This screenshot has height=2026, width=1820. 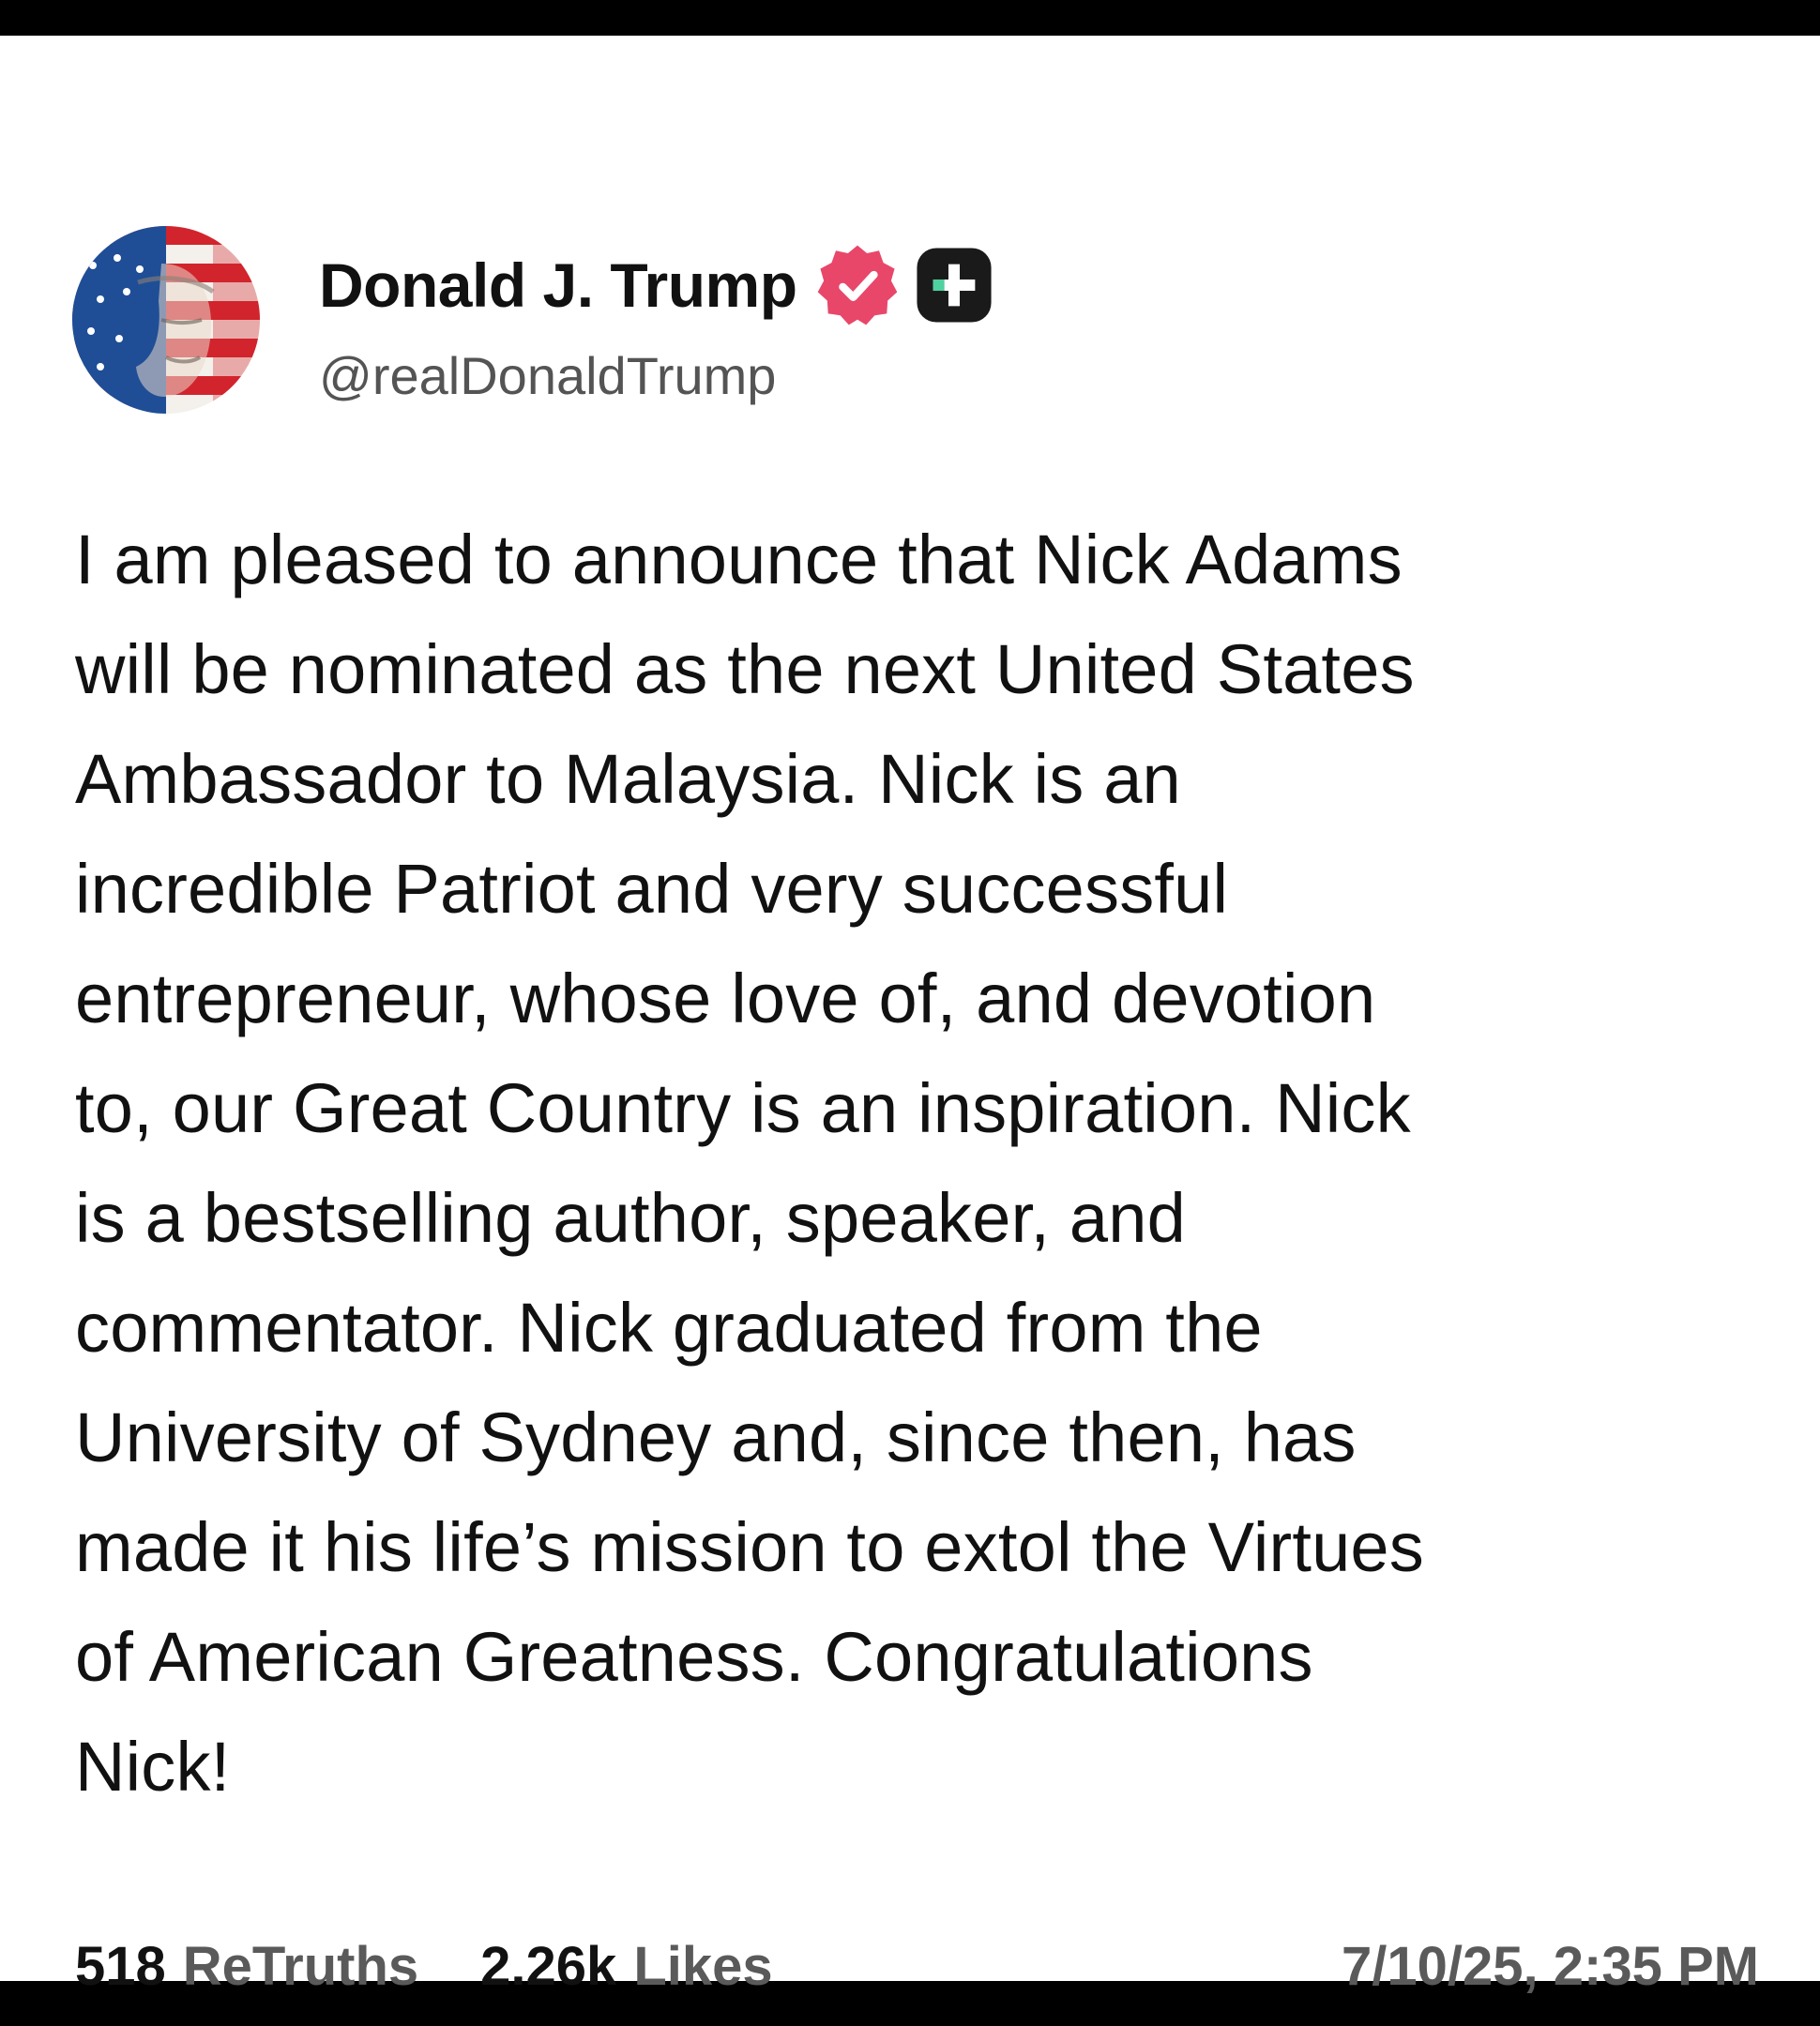 I want to click on avatar, so click(x=166, y=320).